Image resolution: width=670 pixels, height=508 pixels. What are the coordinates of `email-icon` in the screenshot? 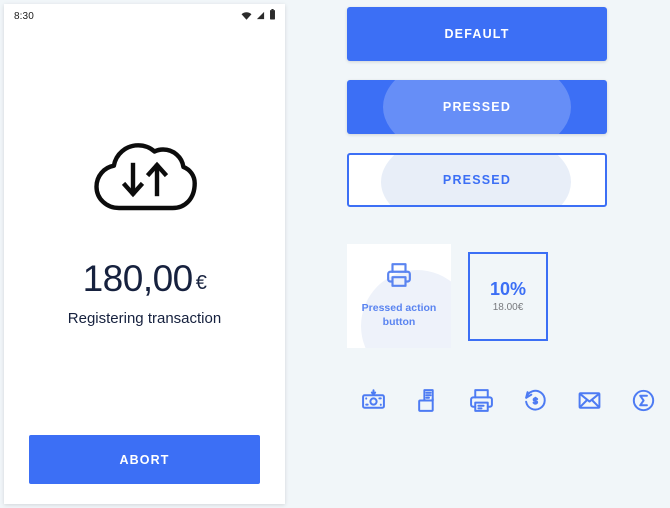 It's located at (589, 402).